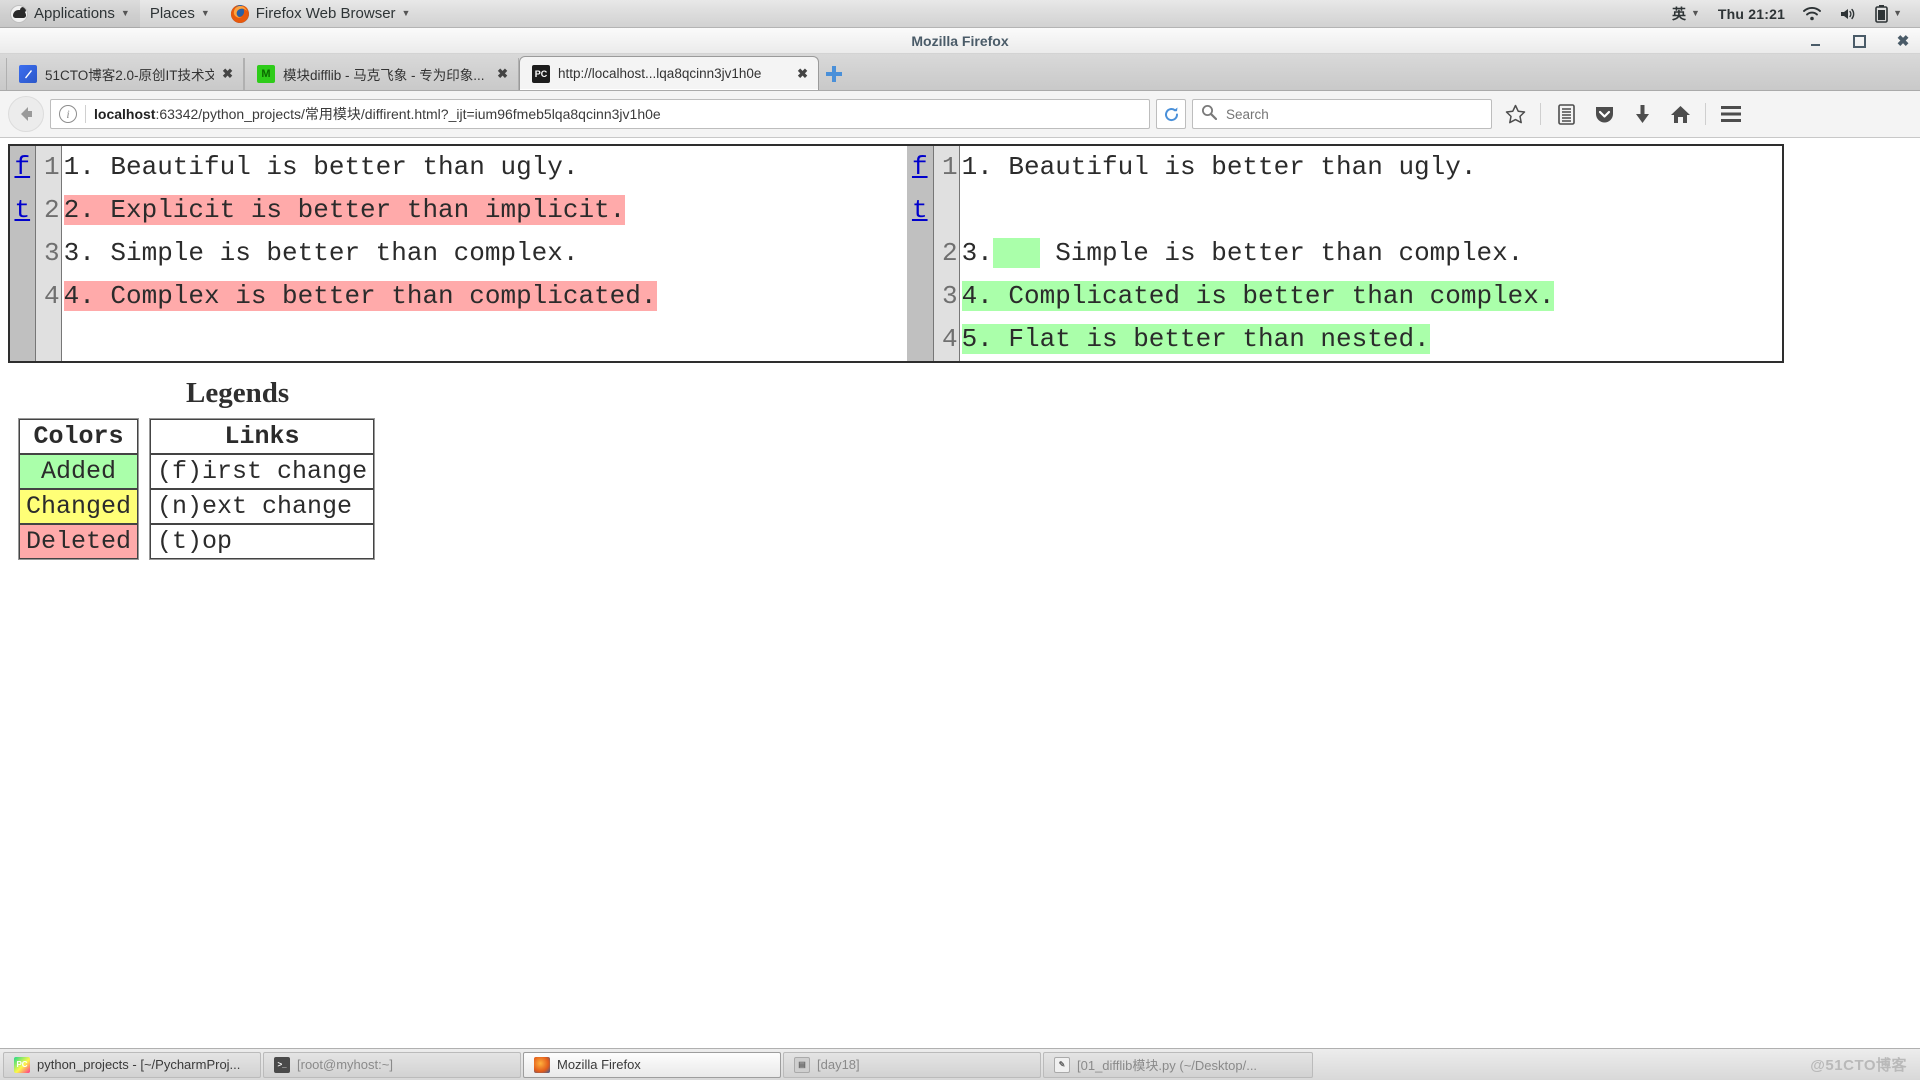 Image resolution: width=1920 pixels, height=1080 pixels. Describe the element at coordinates (392, 1064) in the screenshot. I see `taskbar-item-terminal: >_ [root@myhost:~]` at that location.